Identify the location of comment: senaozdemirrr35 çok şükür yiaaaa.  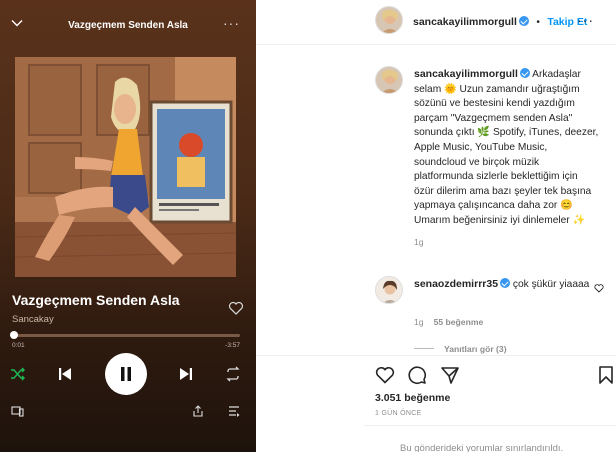
(504, 285).